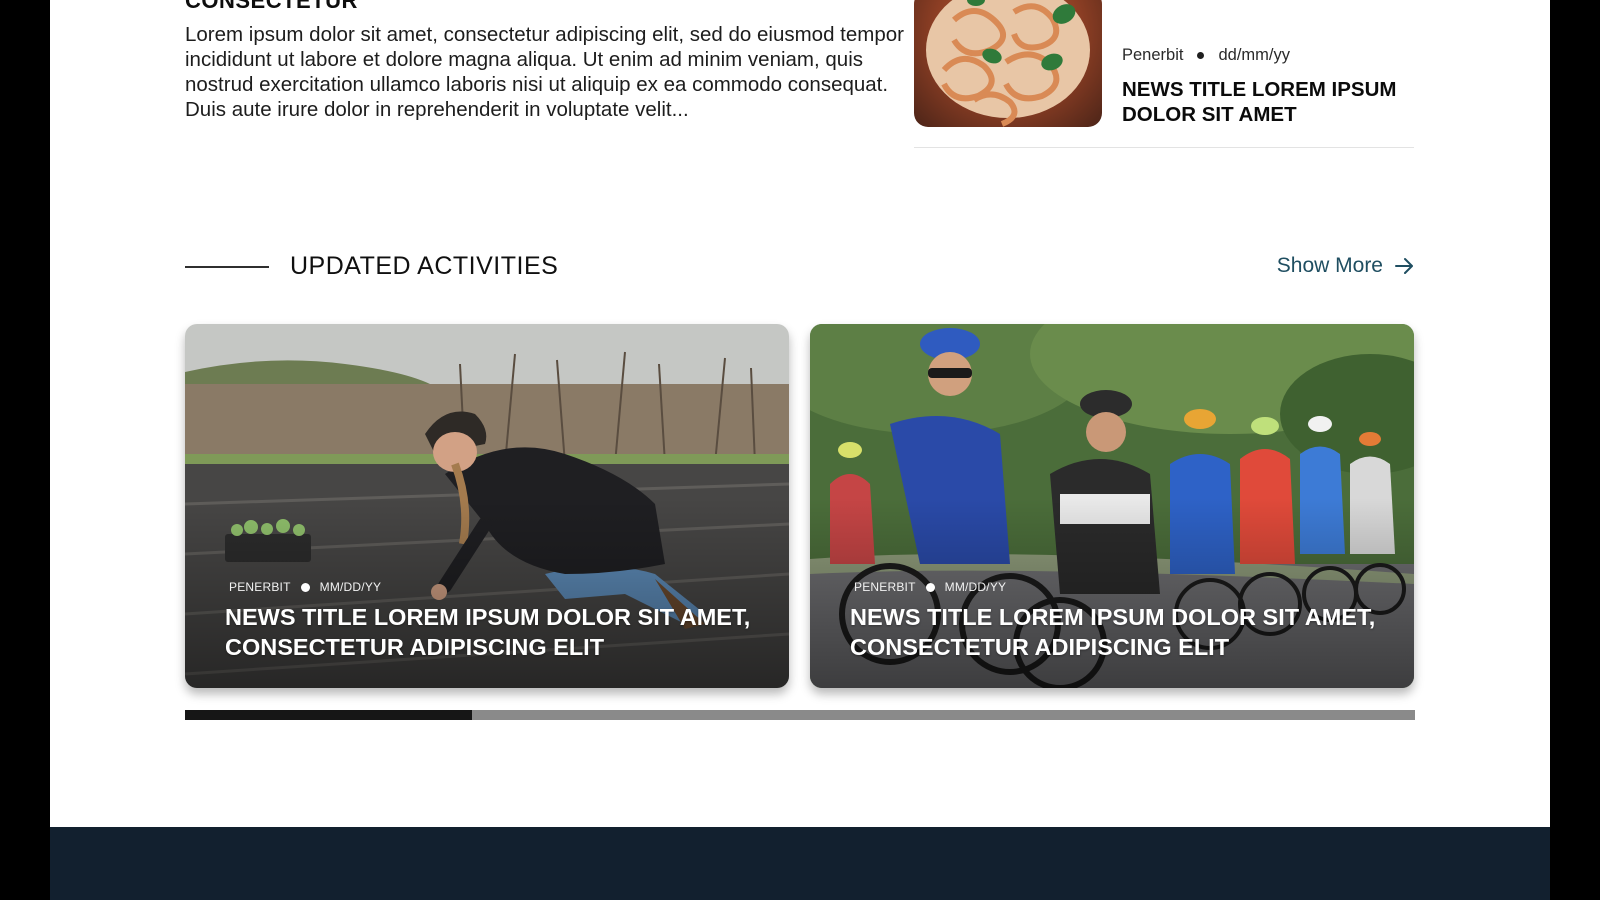  I want to click on show-more-link: Show More, so click(1346, 266).